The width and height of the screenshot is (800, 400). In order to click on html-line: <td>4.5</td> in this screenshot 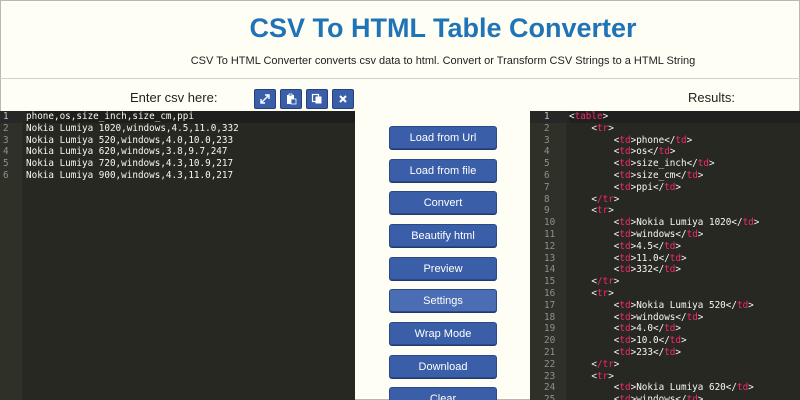, I will do `click(684, 247)`.